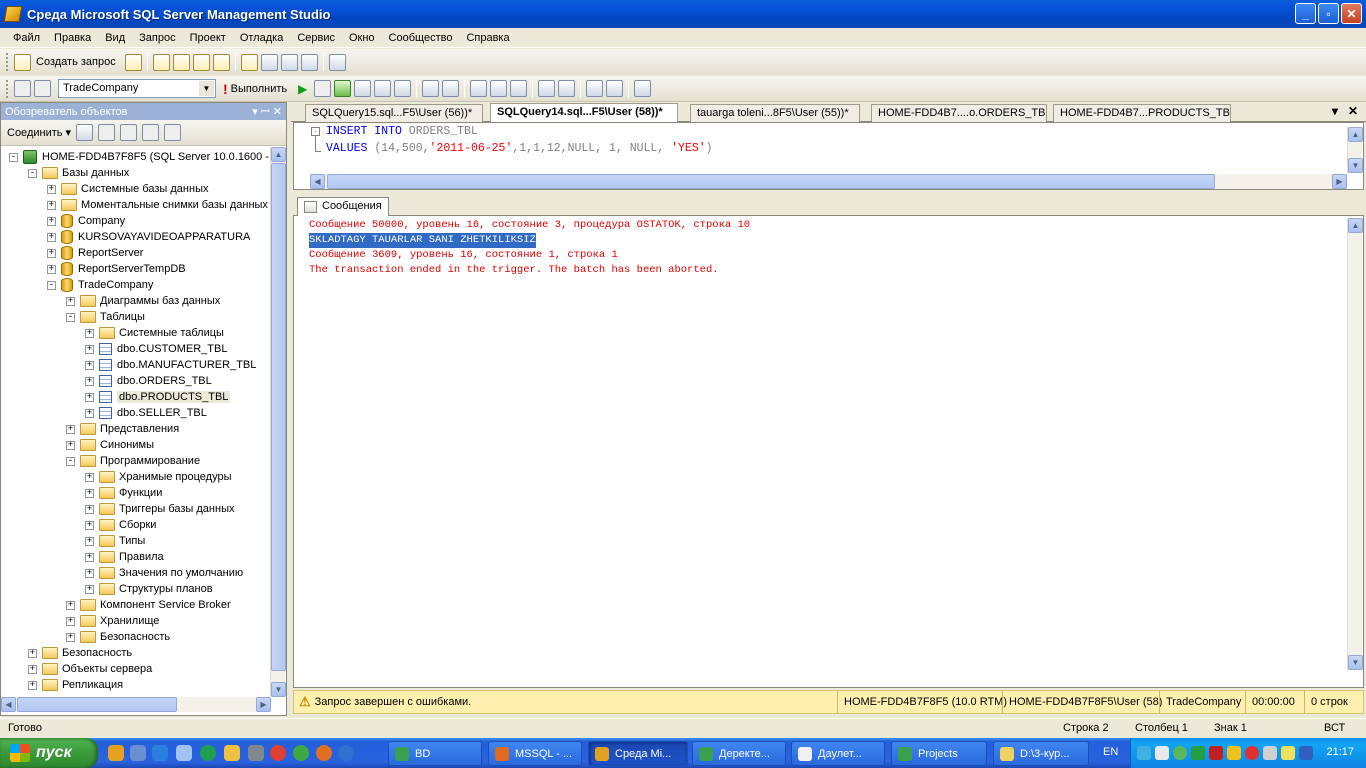 This screenshot has width=1366, height=768. I want to click on panel-controls-glyphs: ▾ ꟷ ✕, so click(267, 111).